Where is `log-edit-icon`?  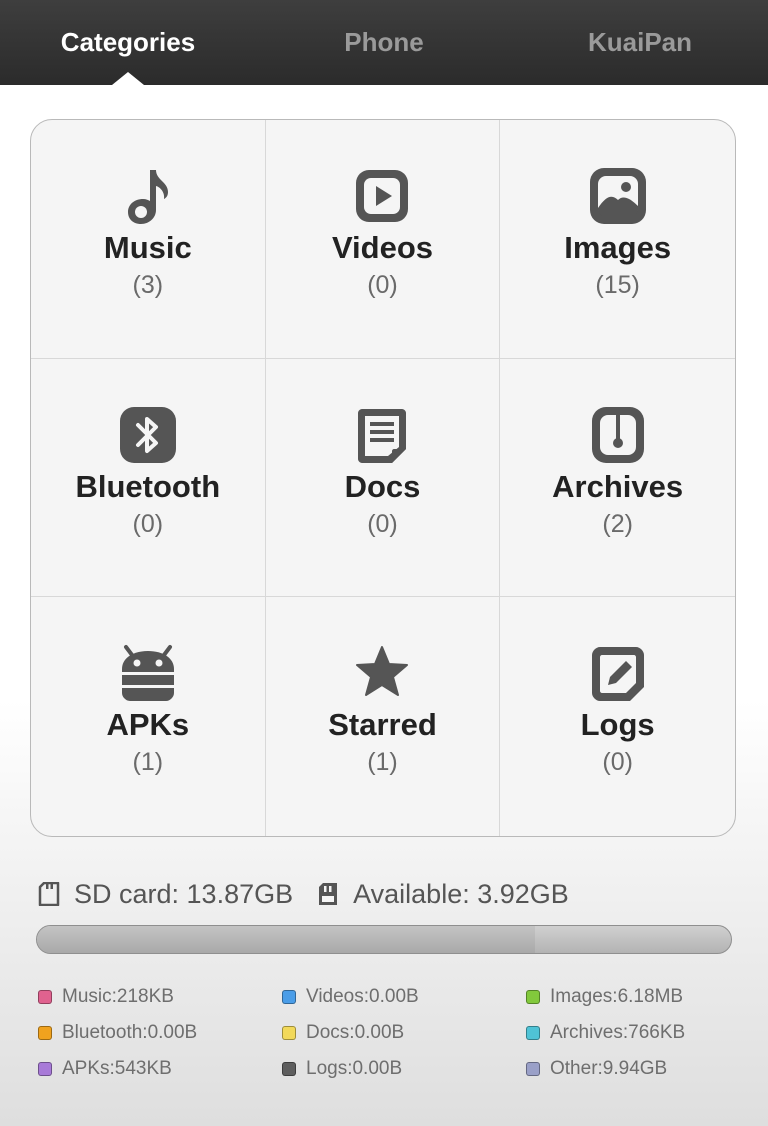 log-edit-icon is located at coordinates (618, 673).